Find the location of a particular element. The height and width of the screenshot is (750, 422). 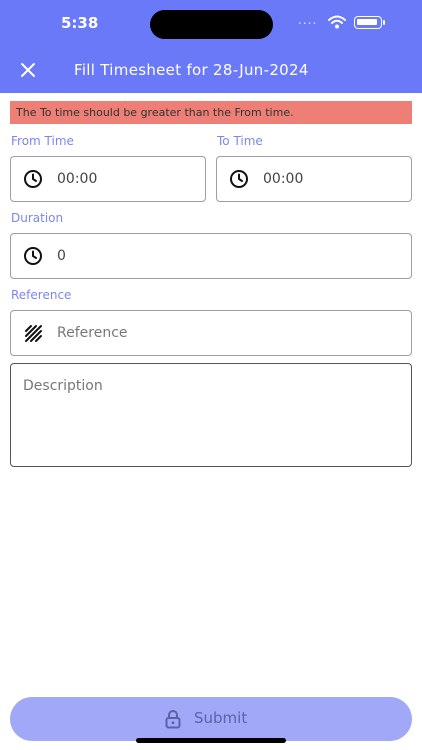

wifi-icon is located at coordinates (337, 22).